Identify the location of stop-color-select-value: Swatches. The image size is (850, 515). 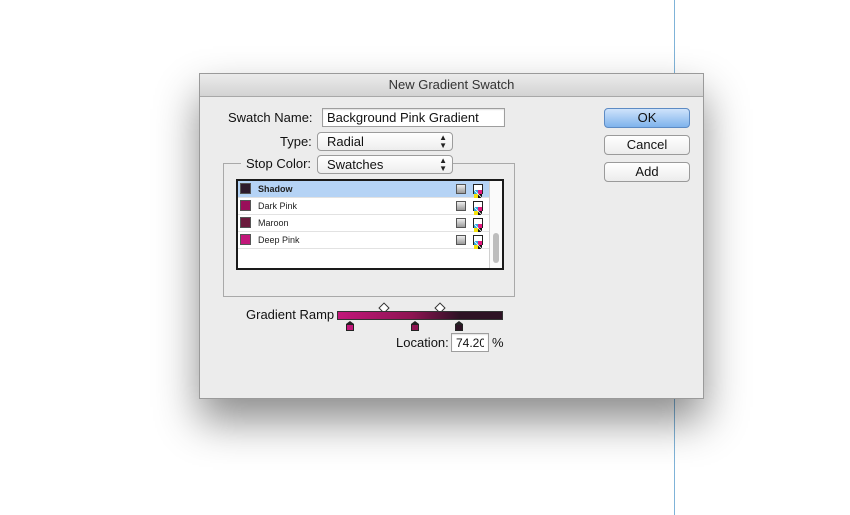
(355, 164).